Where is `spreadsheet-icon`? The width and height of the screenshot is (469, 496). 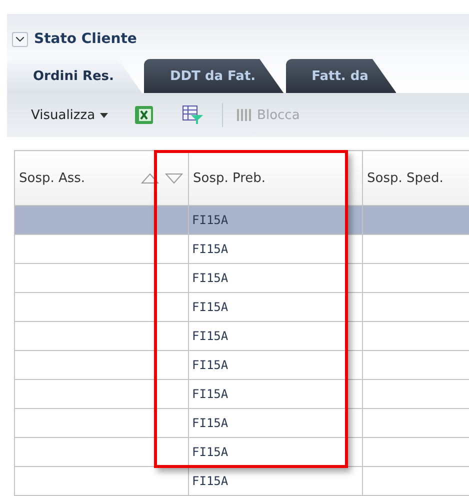
spreadsheet-icon is located at coordinates (144, 115).